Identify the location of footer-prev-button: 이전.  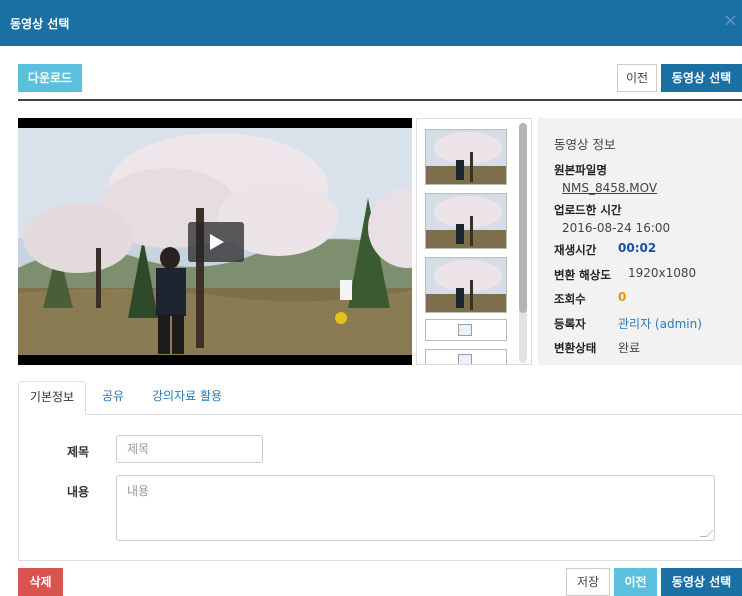
(635, 582).